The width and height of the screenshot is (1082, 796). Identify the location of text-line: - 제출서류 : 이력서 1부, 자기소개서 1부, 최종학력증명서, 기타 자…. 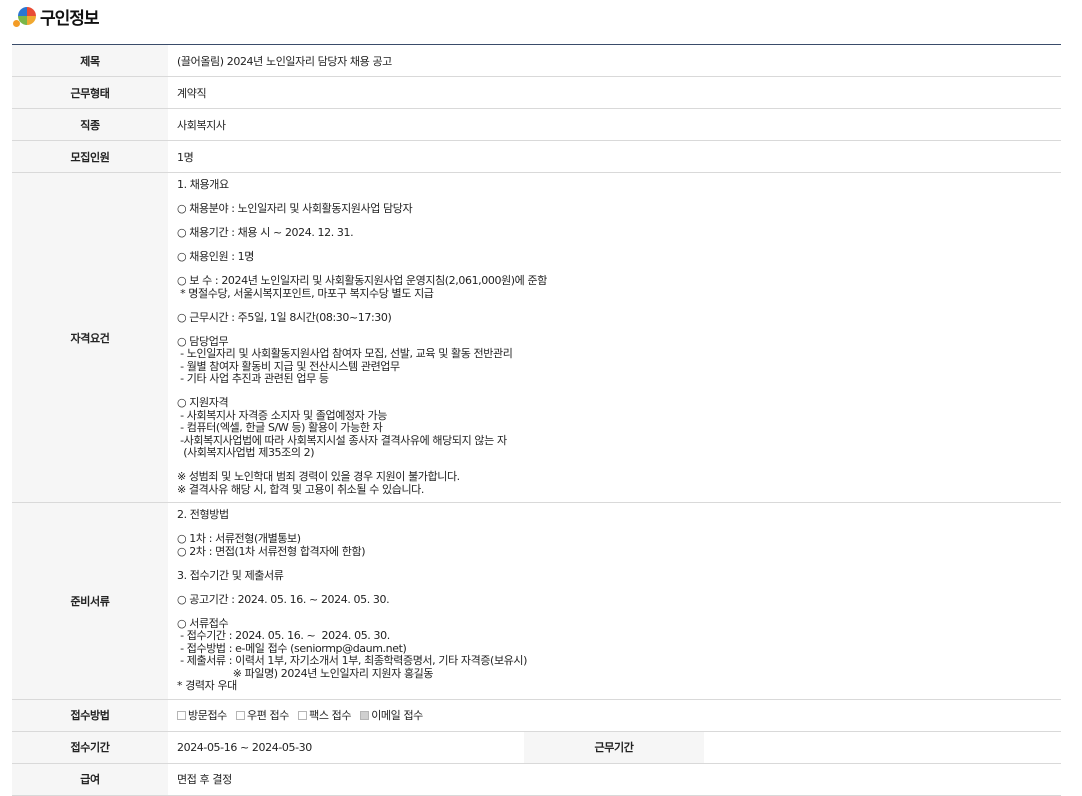
(352, 660).